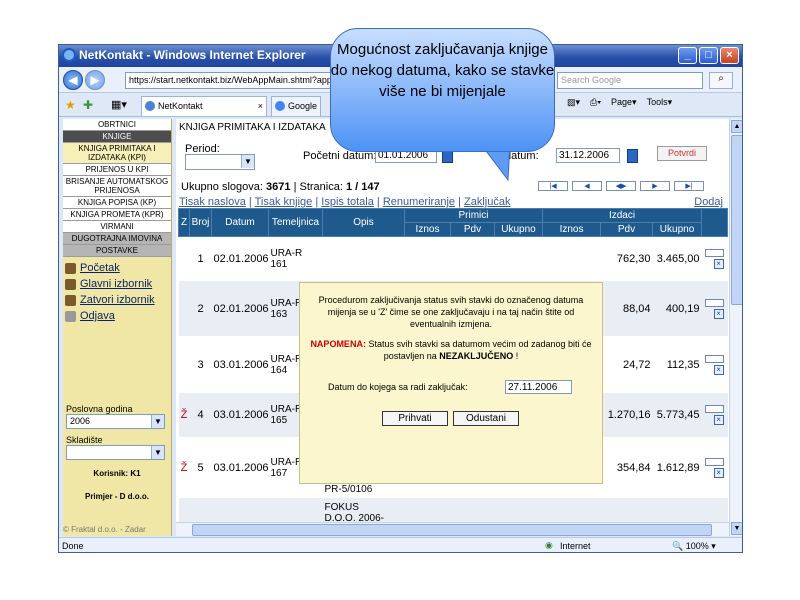  What do you see at coordinates (117, 153) in the screenshot?
I see `sidebar-item-kpi: KNJIGA PRIMITAKA I IZDATAKA (KPI)` at bounding box center [117, 153].